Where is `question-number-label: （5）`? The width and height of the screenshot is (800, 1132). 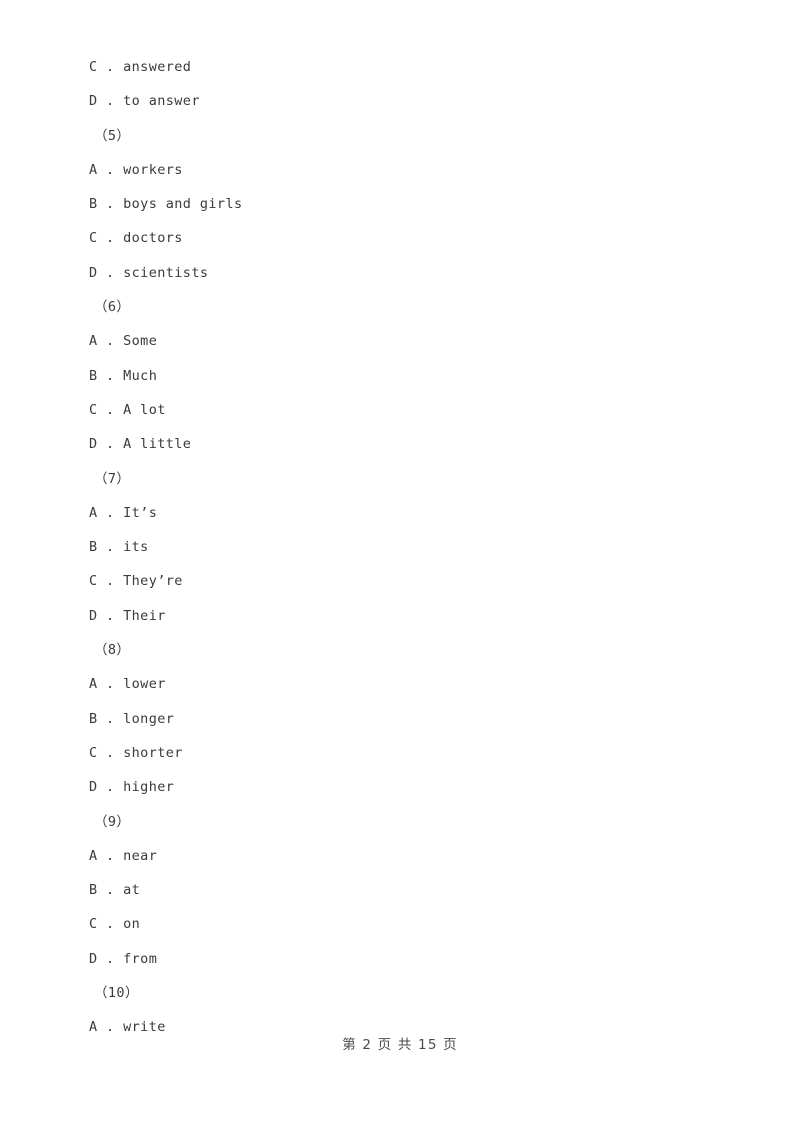 question-number-label: （5） is located at coordinates (112, 135).